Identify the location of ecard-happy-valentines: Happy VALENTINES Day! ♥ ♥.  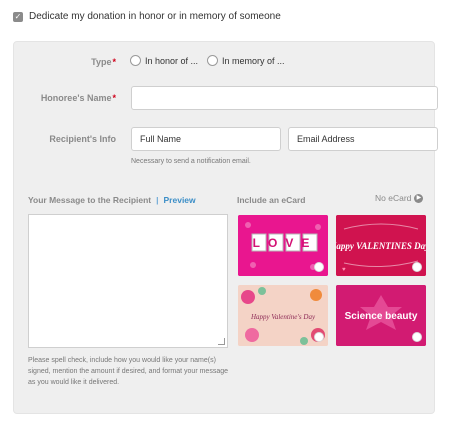
(381, 245).